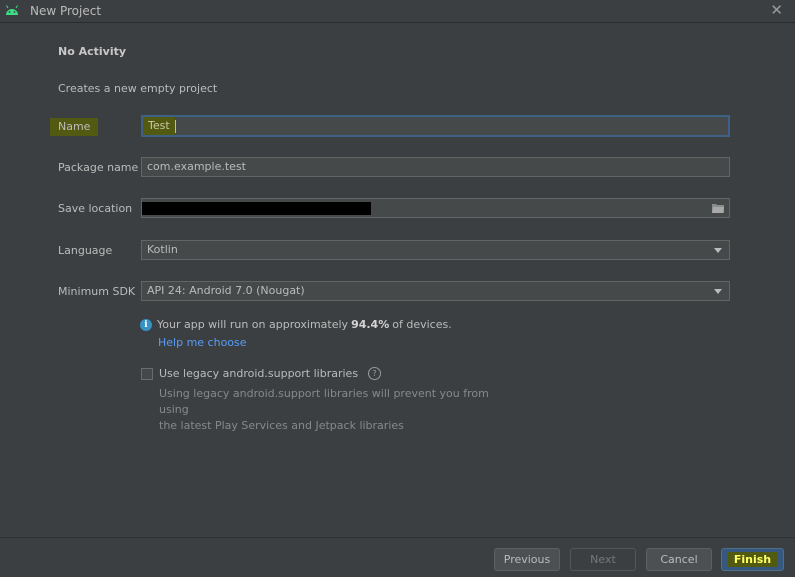 The image size is (795, 577). What do you see at coordinates (370, 324) in the screenshot?
I see `coverage-percent: 94.4%` at bounding box center [370, 324].